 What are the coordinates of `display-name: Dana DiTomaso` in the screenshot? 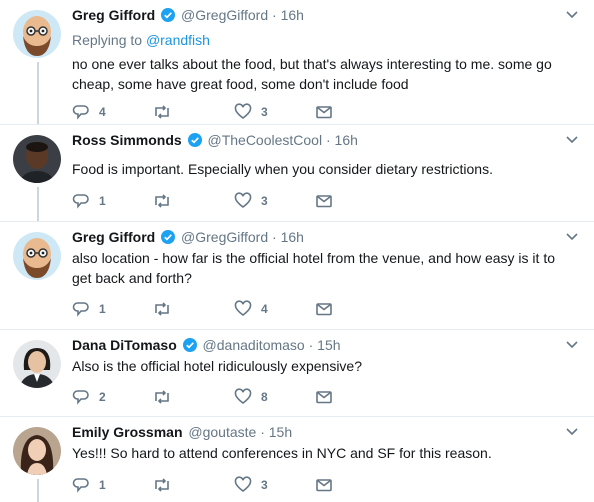 It's located at (124, 345).